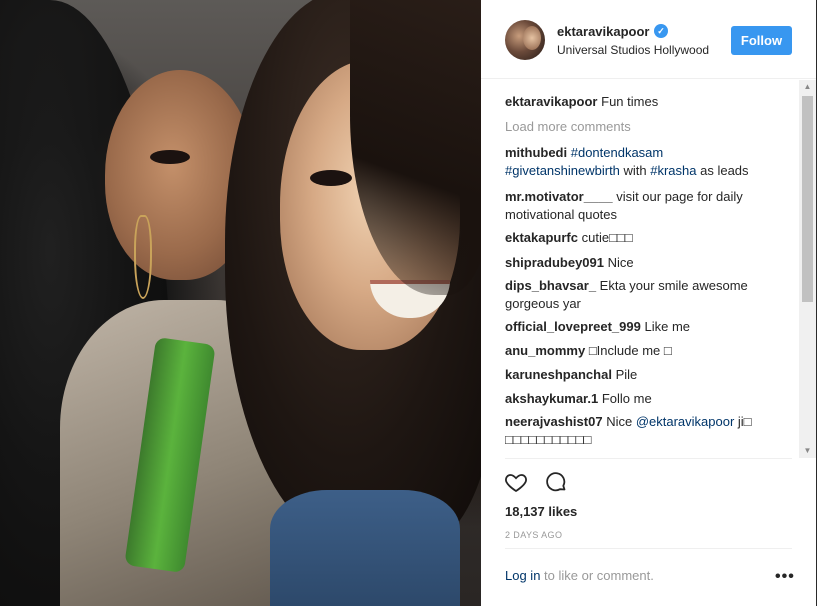 The width and height of the screenshot is (817, 606). What do you see at coordinates (667, 326) in the screenshot?
I see `comment-text: Like me` at bounding box center [667, 326].